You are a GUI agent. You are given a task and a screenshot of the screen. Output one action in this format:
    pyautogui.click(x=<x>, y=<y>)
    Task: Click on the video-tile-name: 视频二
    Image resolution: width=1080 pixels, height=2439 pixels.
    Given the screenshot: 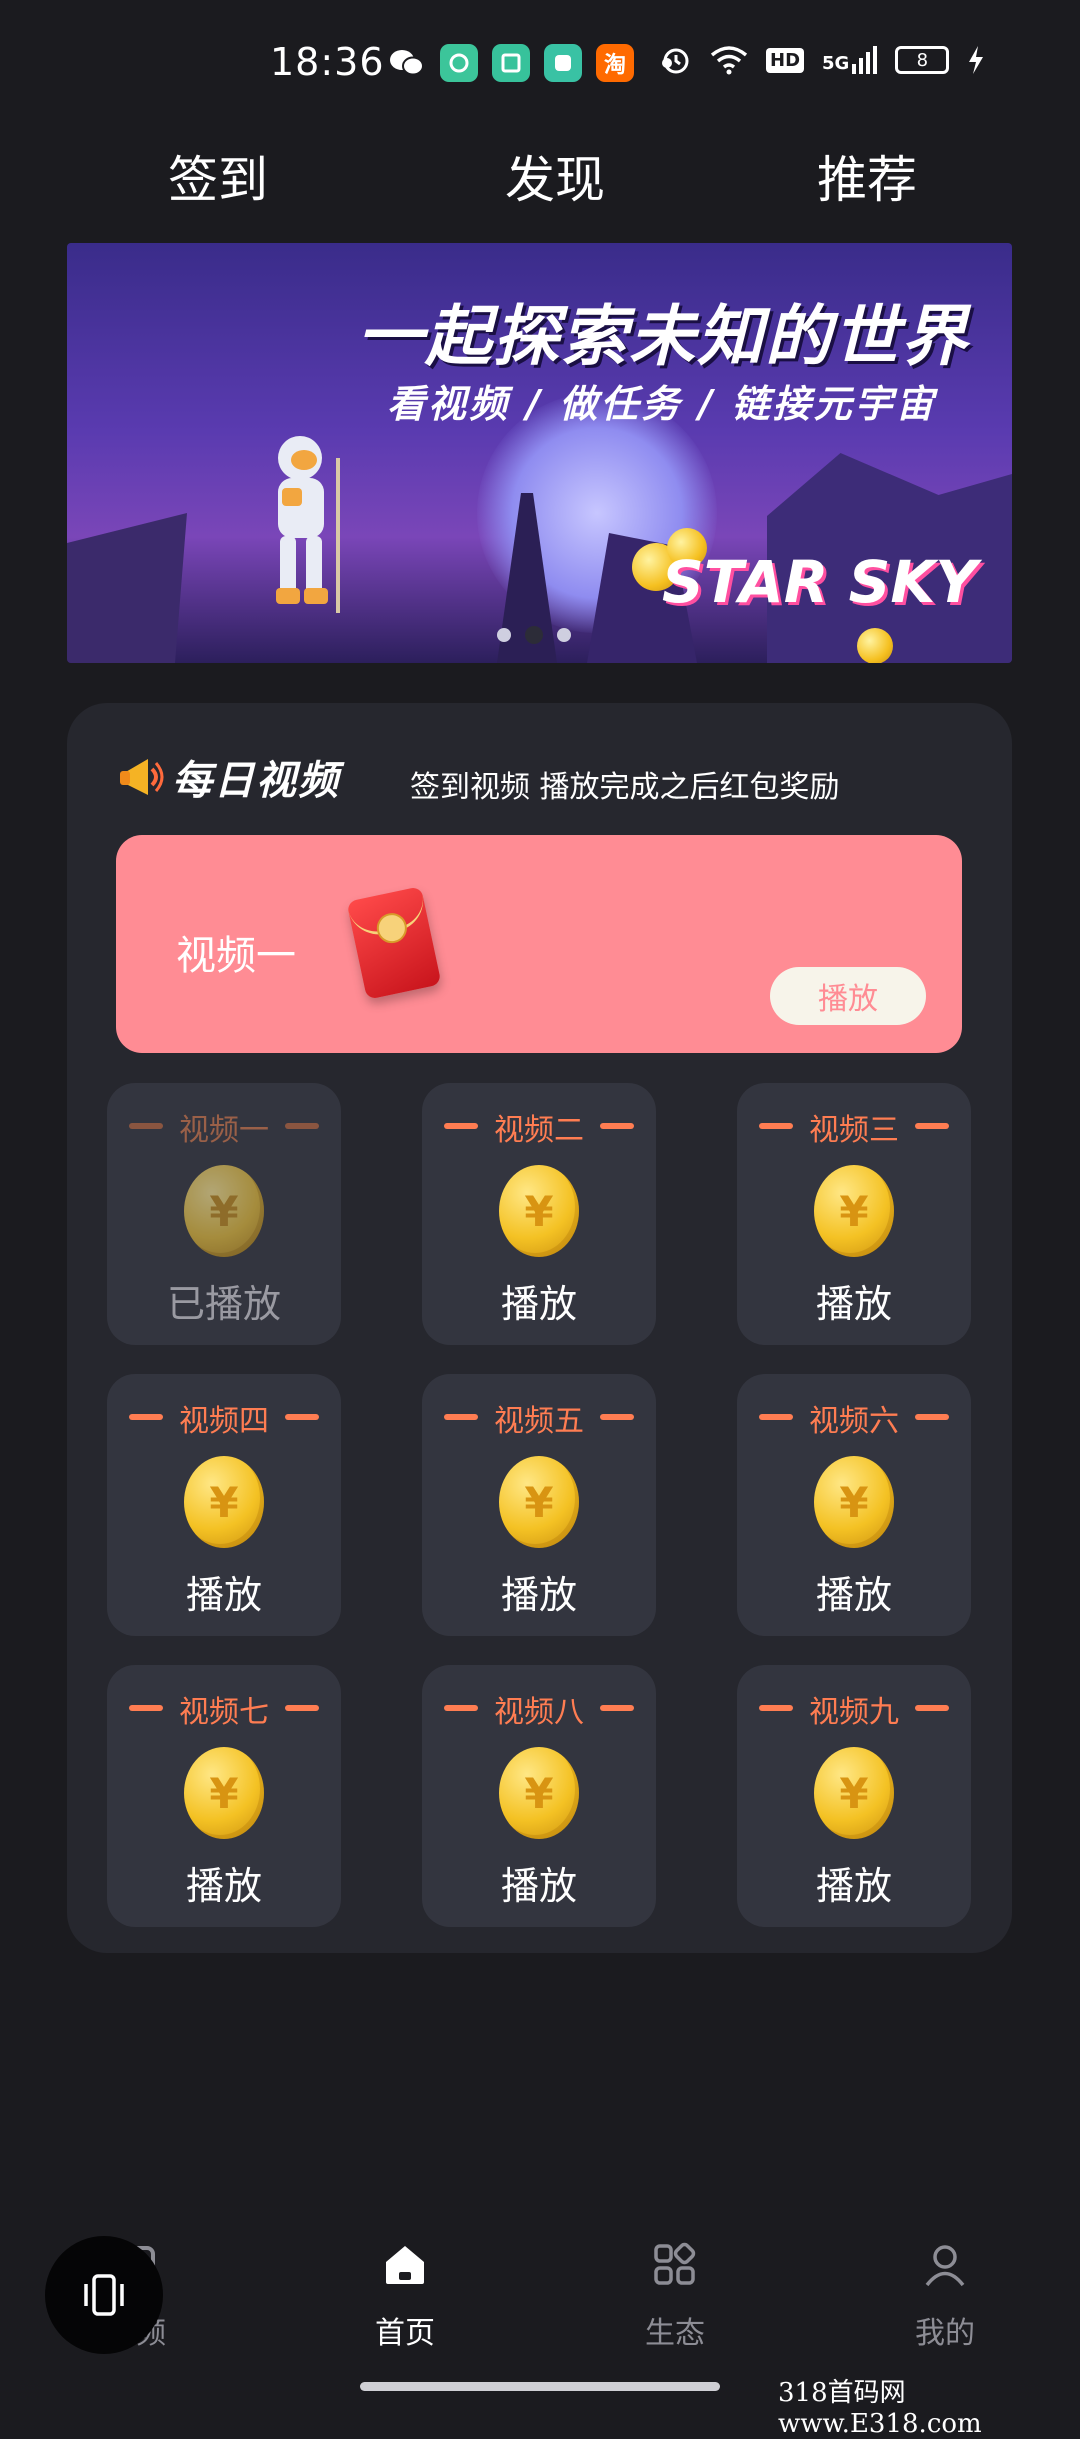 What is the action you would take?
    pyautogui.click(x=539, y=1130)
    